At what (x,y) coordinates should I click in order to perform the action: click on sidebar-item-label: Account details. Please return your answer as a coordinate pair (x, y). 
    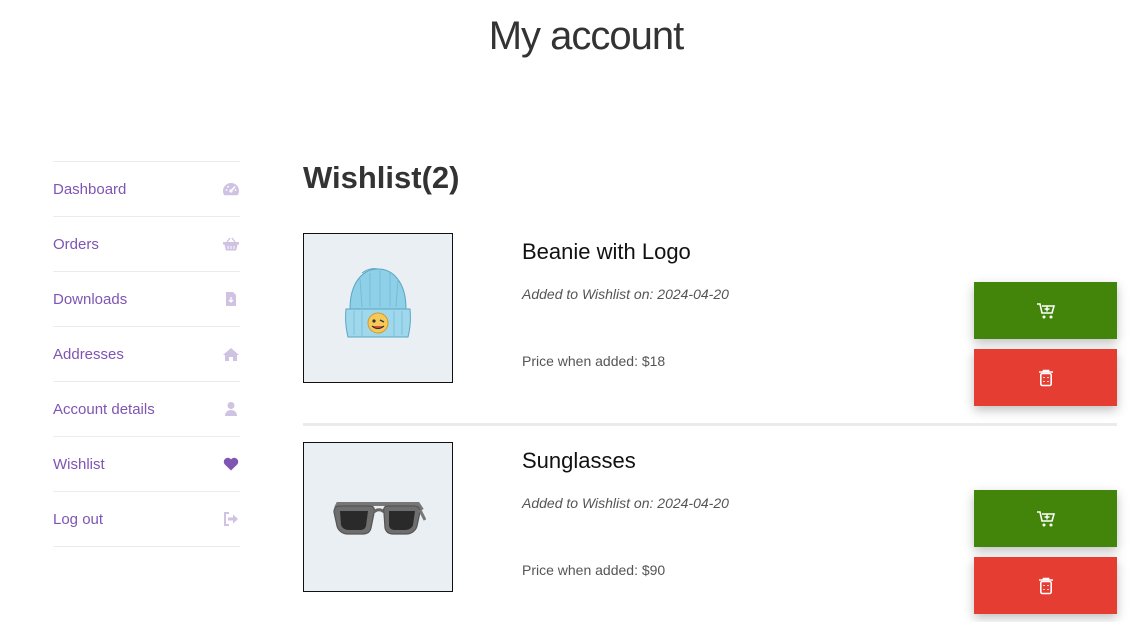
    Looking at the image, I should click on (104, 409).